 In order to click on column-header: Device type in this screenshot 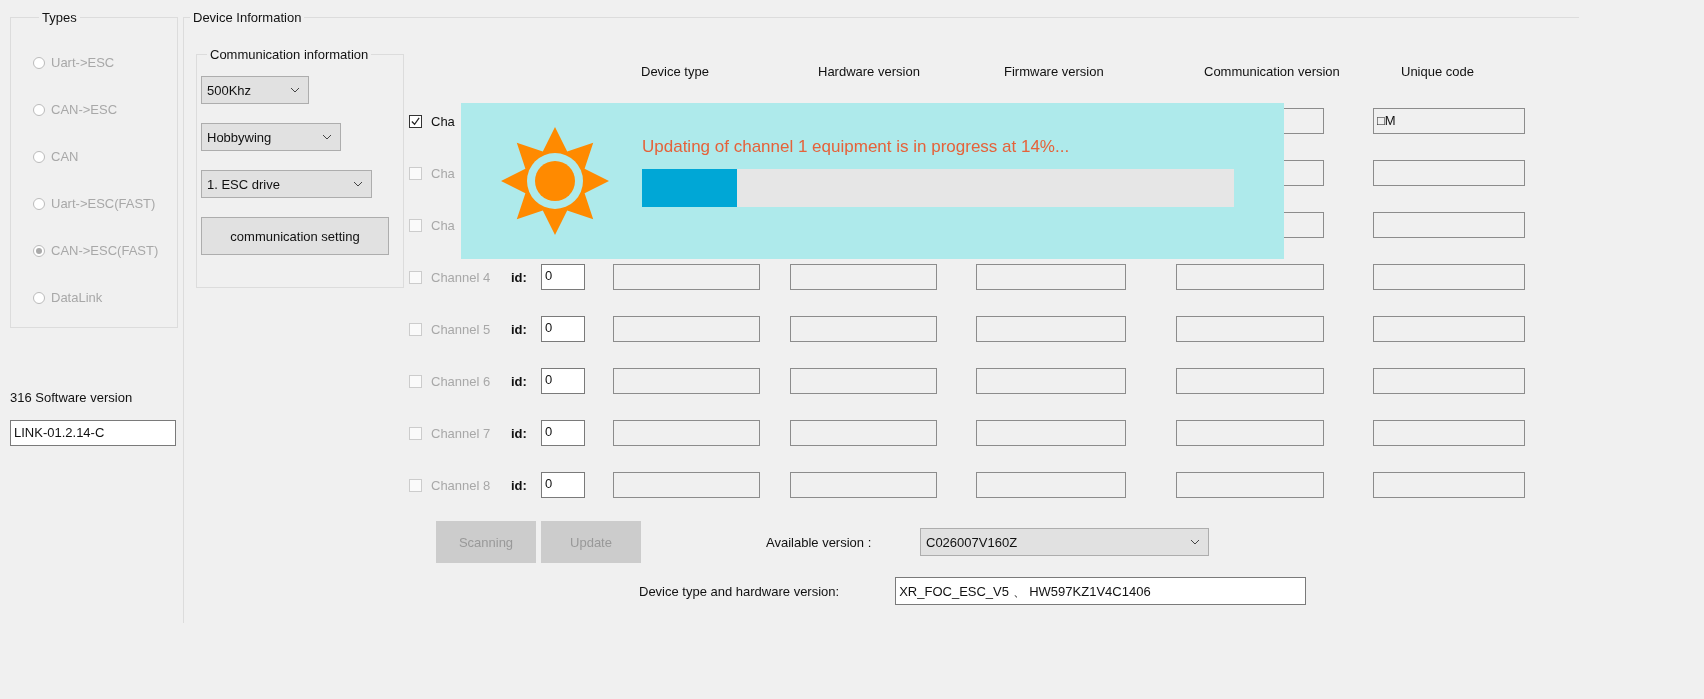, I will do `click(675, 71)`.